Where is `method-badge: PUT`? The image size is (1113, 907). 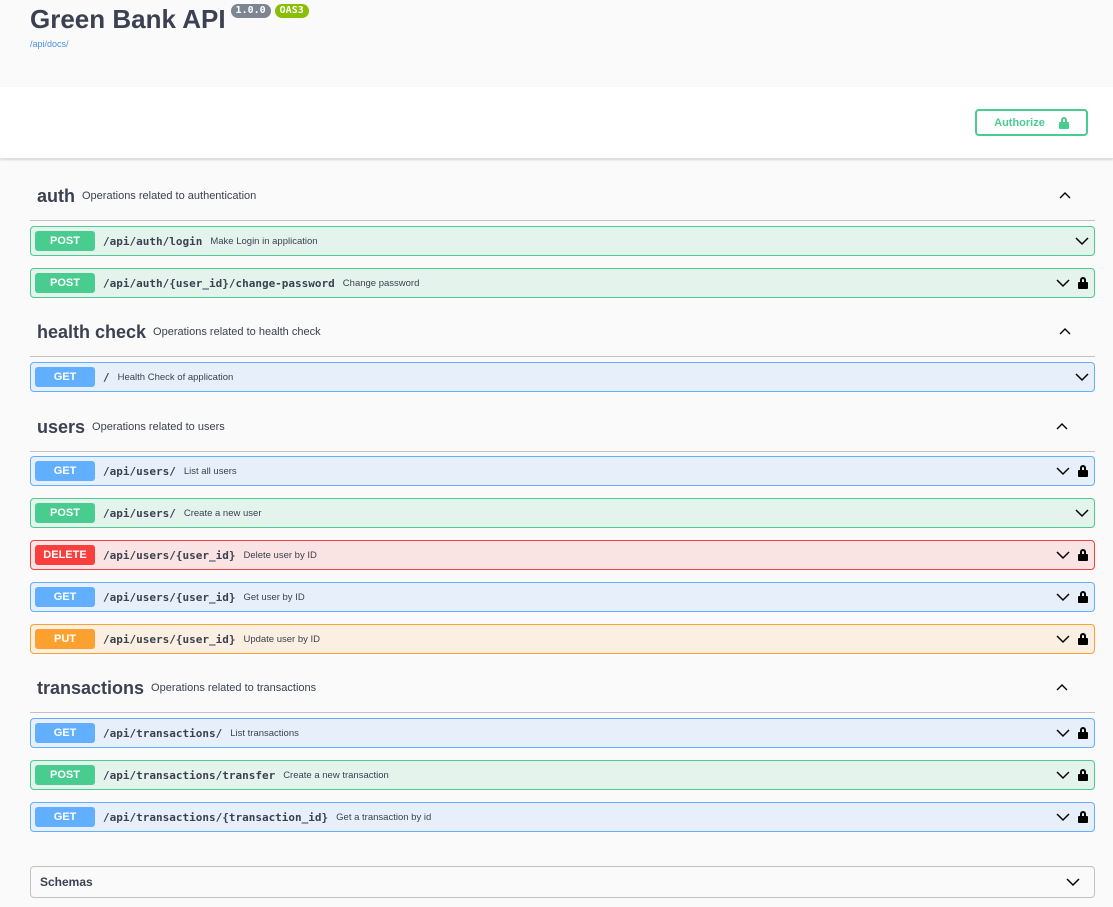 method-badge: PUT is located at coordinates (65, 639).